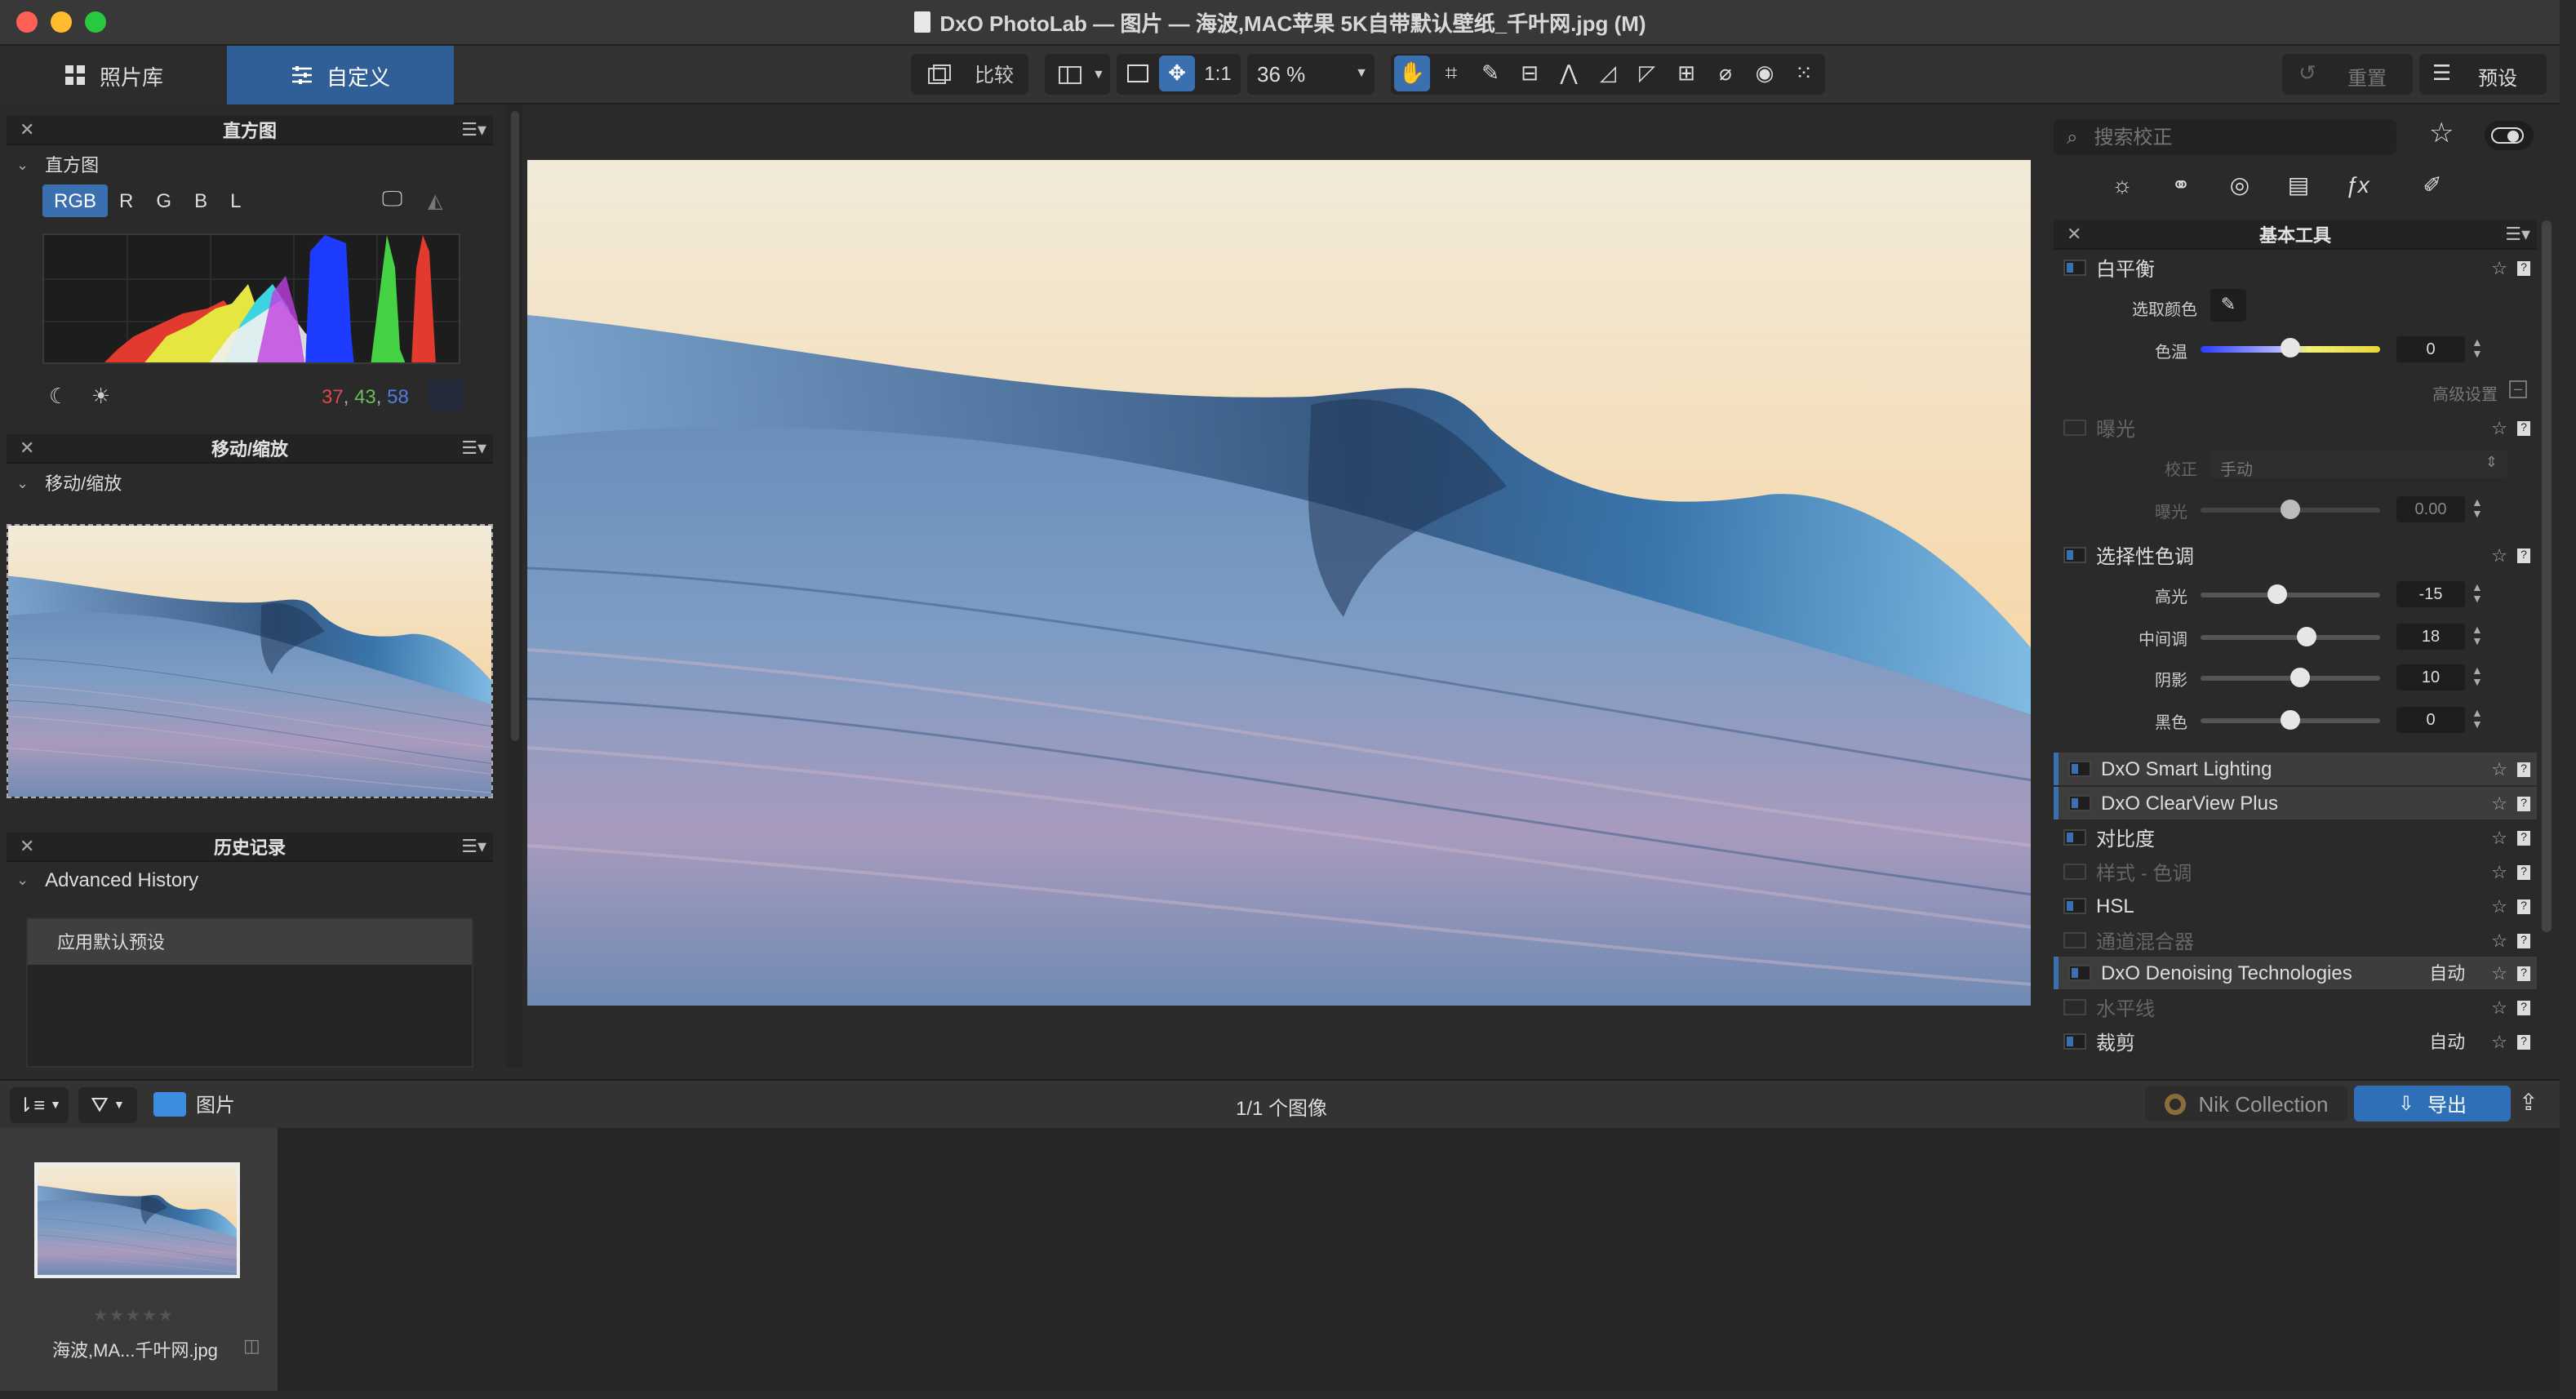 Image resolution: width=2576 pixels, height=1399 pixels. What do you see at coordinates (2295, 973) in the screenshot?
I see `tool-denoising: DxO Denoising Technologies 自动 ☆?` at bounding box center [2295, 973].